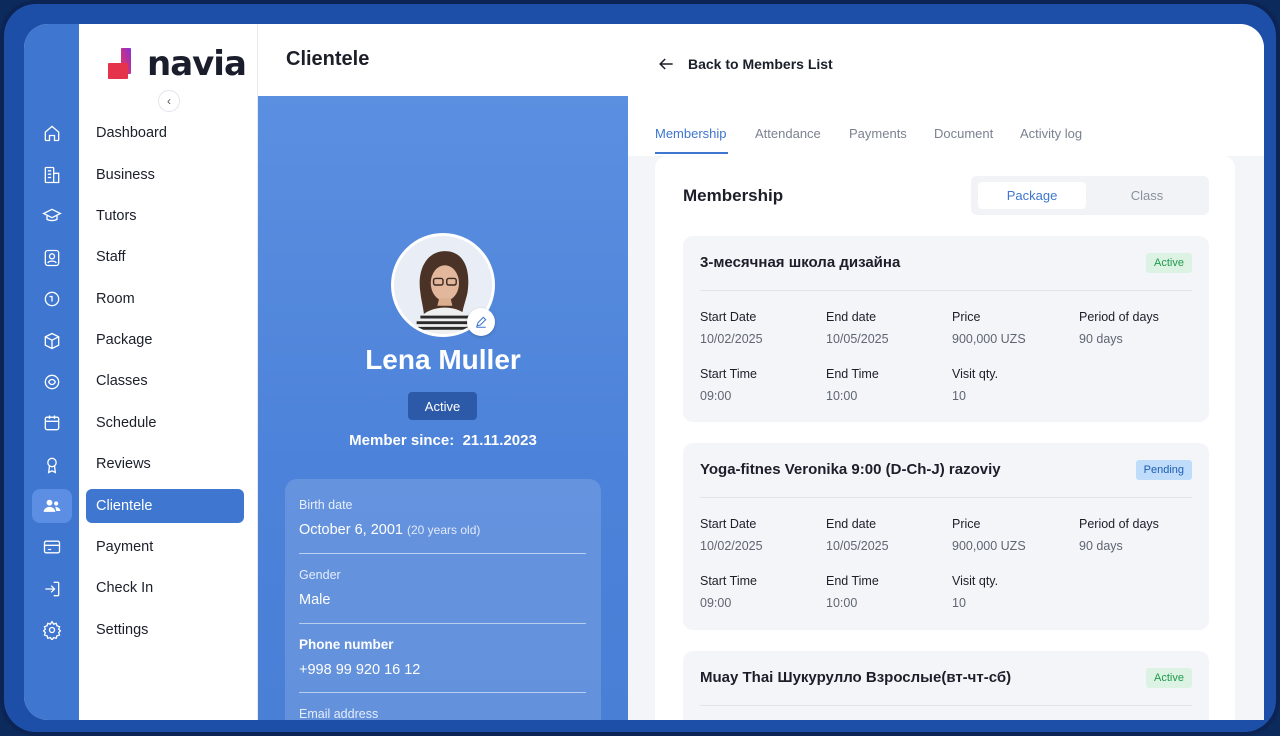 The height and width of the screenshot is (736, 1280). I want to click on logo-text: navia, so click(197, 64).